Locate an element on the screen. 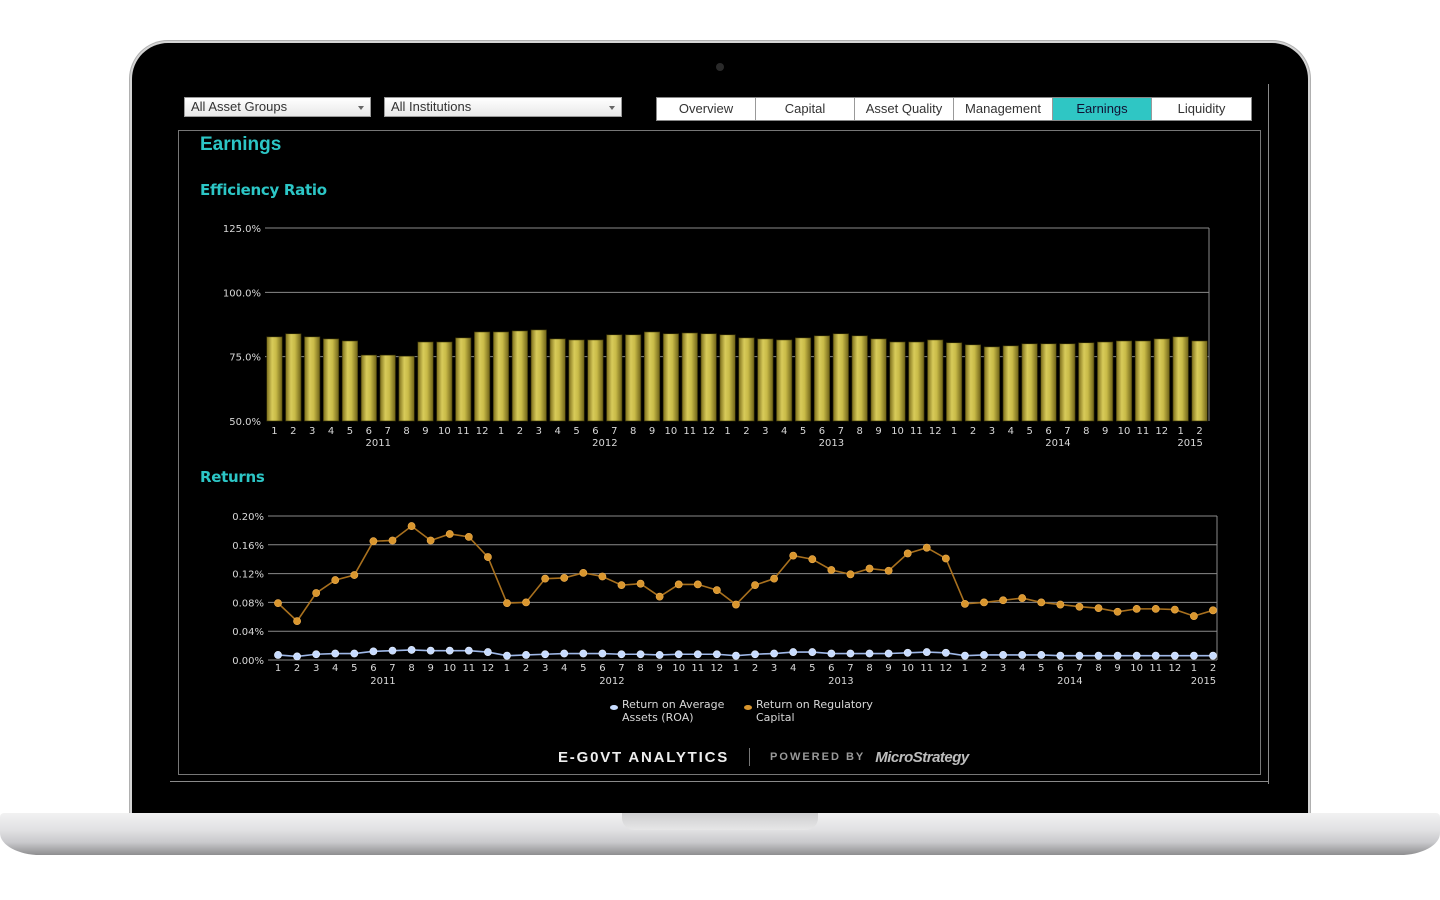  y-tick-label: 0.08% is located at coordinates (248, 603).